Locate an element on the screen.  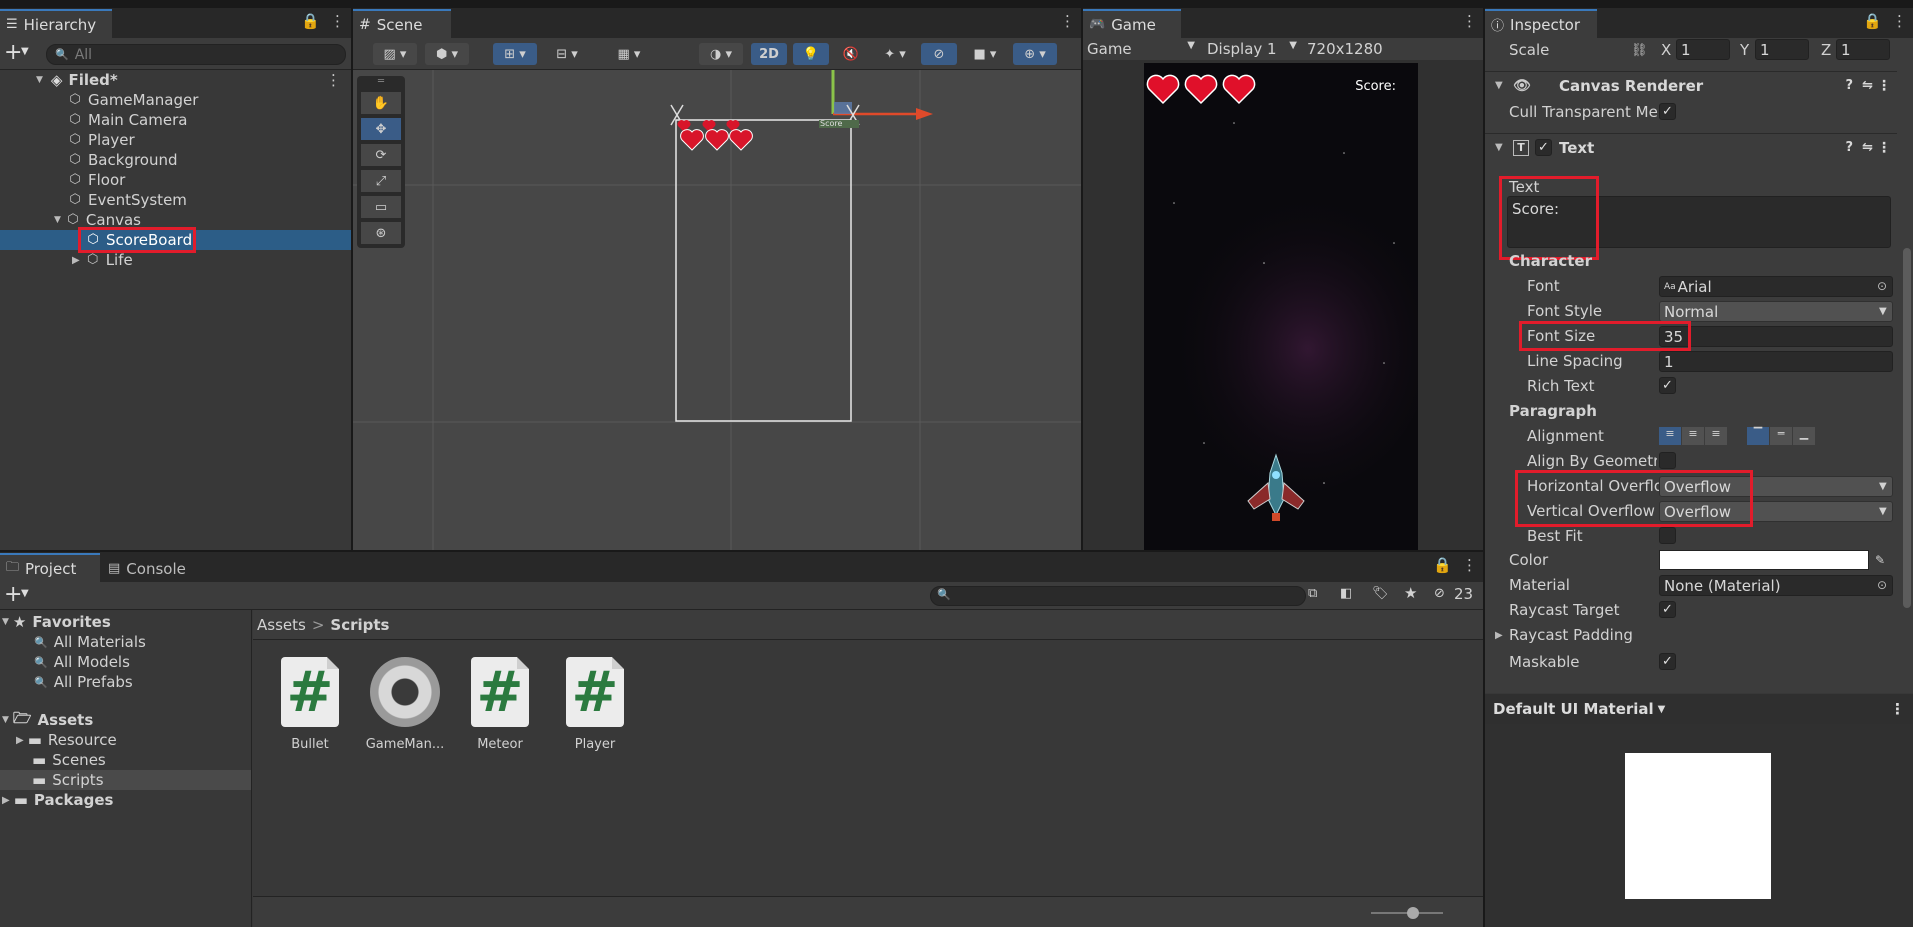
move-tool-icon: ✥ is located at coordinates (381, 129).